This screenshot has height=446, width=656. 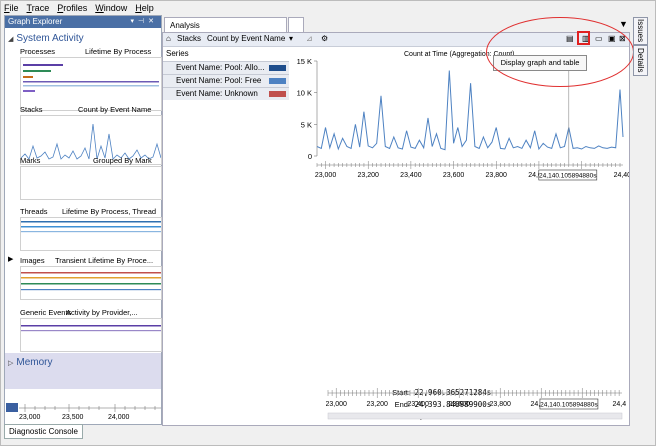 What do you see at coordinates (91, 234) in the screenshot?
I see `threads-thumbnail` at bounding box center [91, 234].